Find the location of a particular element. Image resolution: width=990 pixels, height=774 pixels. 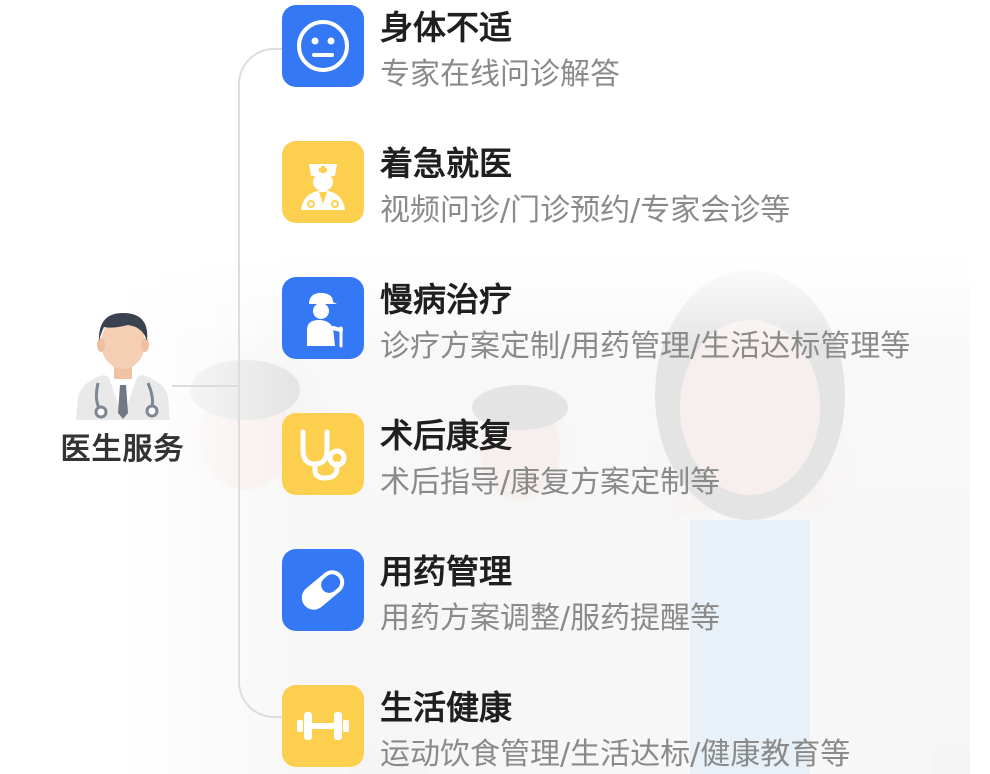

pill-capsule-icon is located at coordinates (323, 590).